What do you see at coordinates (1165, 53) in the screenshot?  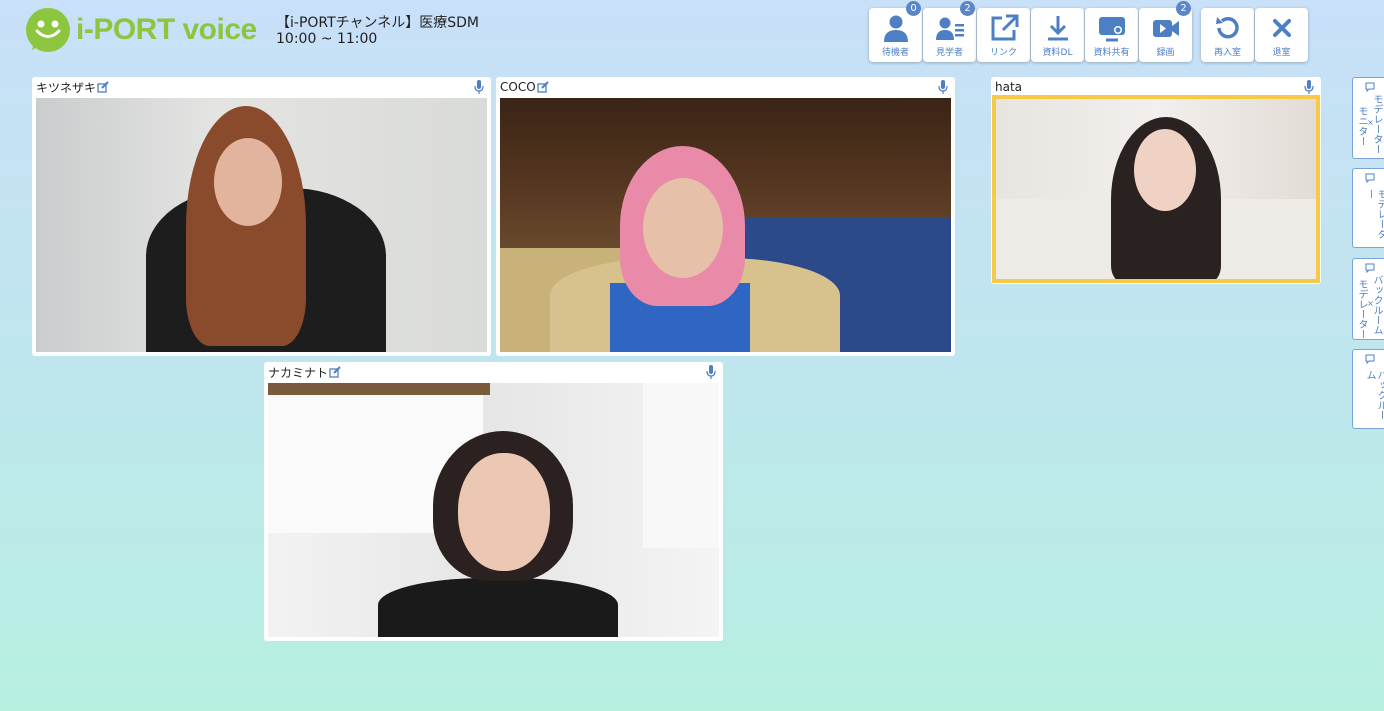 I see `record-label: 録画` at bounding box center [1165, 53].